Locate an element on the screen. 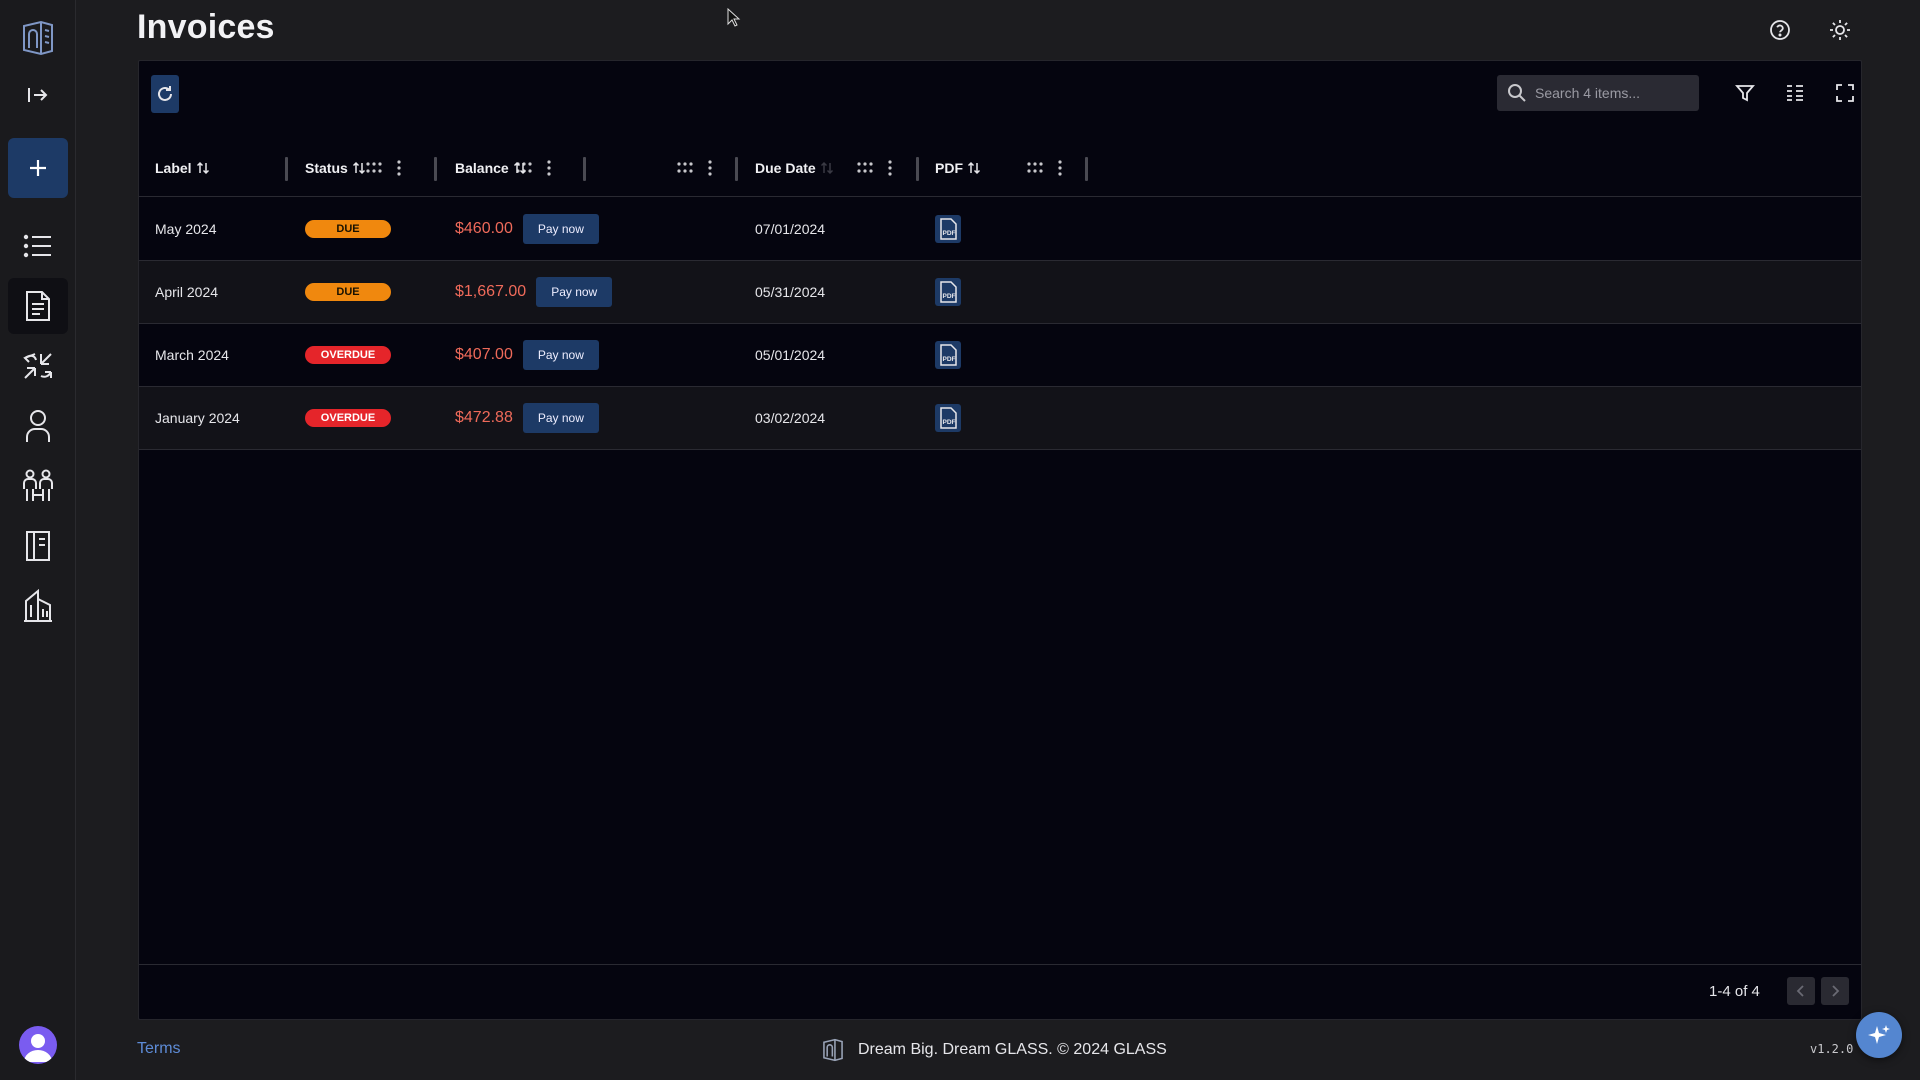  pagination-text: 1-4 of 4 is located at coordinates (1734, 991).